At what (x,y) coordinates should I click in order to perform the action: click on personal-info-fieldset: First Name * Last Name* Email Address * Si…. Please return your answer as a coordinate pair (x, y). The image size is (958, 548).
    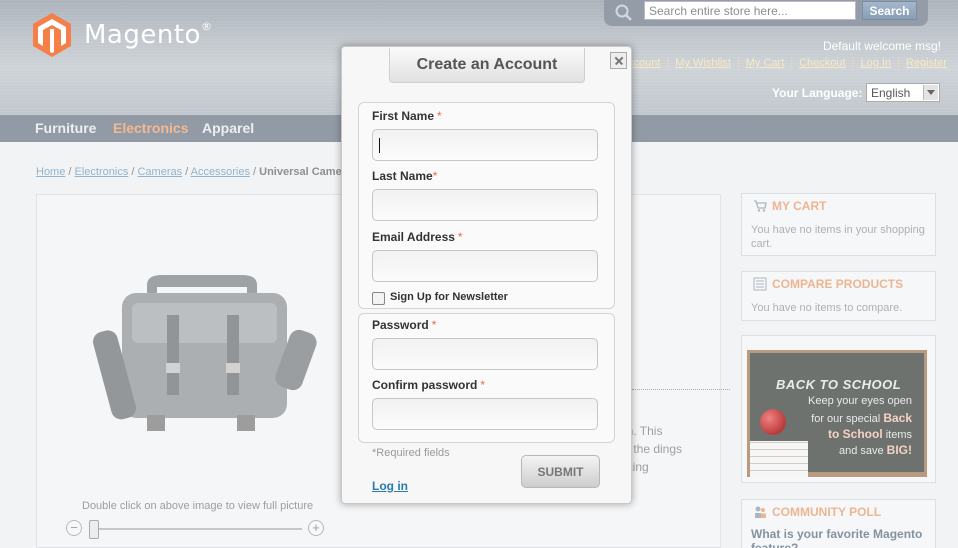
    Looking at the image, I should click on (486, 205).